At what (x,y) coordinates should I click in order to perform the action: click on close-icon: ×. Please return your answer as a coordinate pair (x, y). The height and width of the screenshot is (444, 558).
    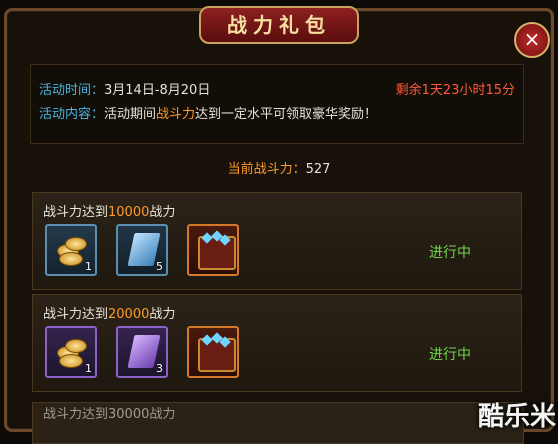
    Looking at the image, I should click on (532, 40).